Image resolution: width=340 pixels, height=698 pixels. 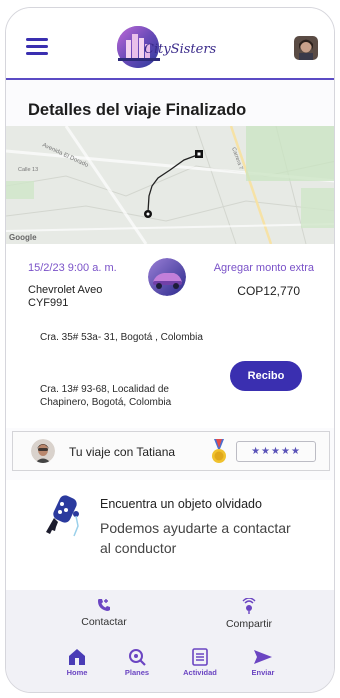 What do you see at coordinates (28, 170) in the screenshot?
I see `map-street-label: Calle 13` at bounding box center [28, 170].